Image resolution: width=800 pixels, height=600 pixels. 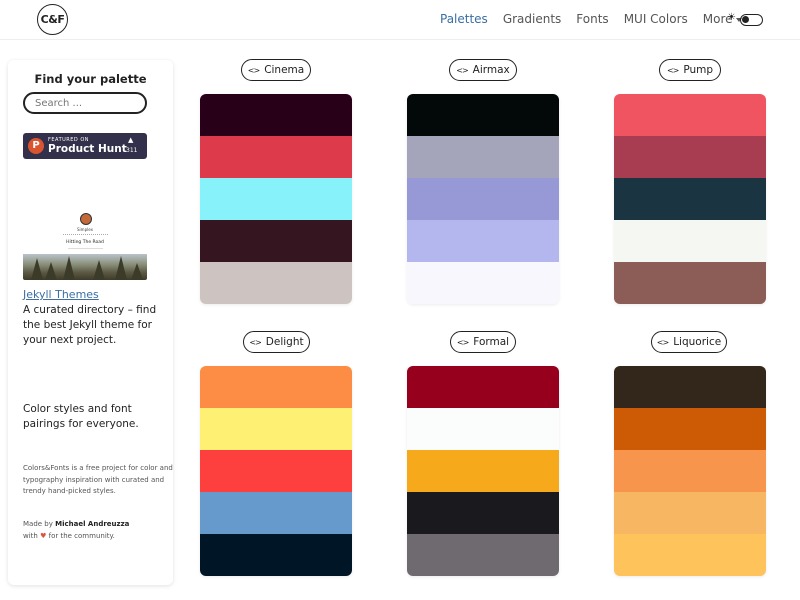 I want to click on palette-name: Pump, so click(x=698, y=70).